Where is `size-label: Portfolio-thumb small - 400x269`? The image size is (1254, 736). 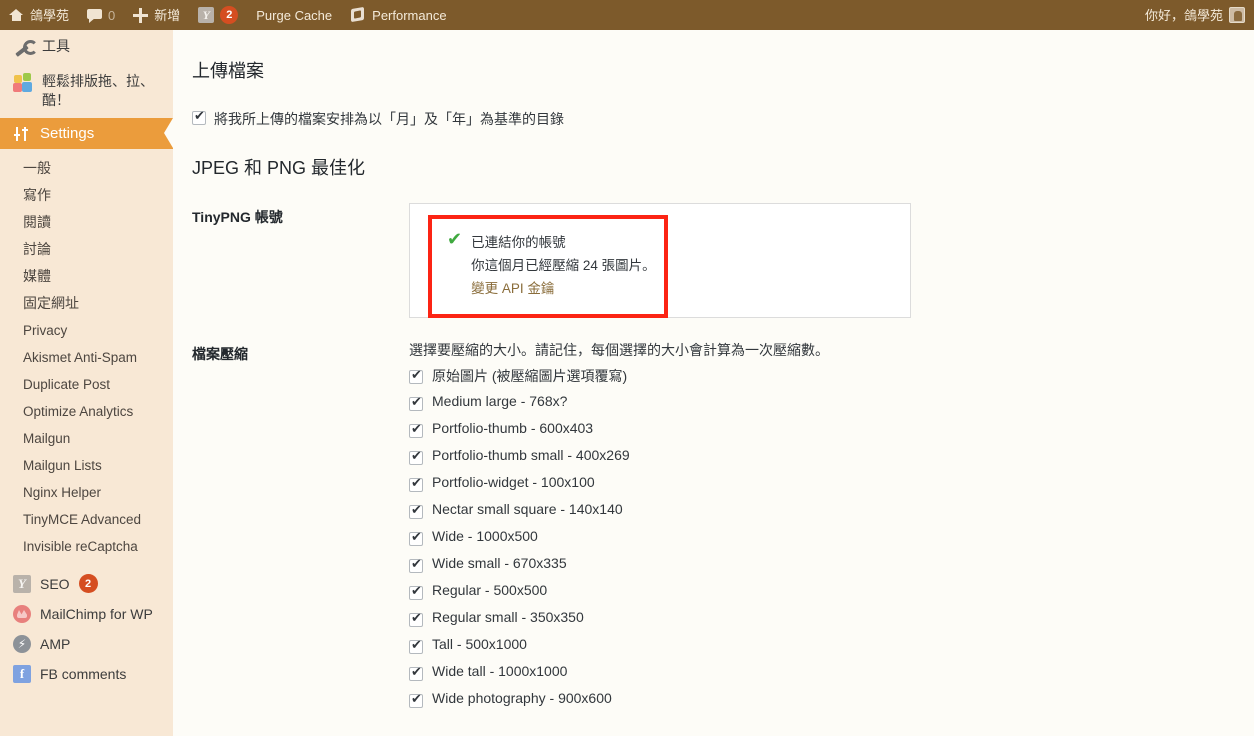
size-label: Portfolio-thumb small - 400x269 is located at coordinates (531, 454).